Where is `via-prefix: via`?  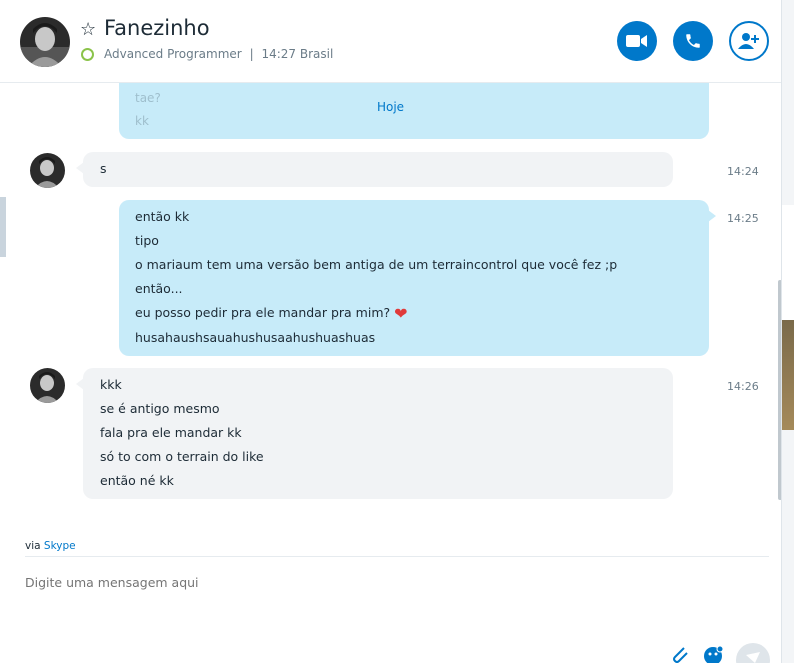
via-prefix: via is located at coordinates (33, 546).